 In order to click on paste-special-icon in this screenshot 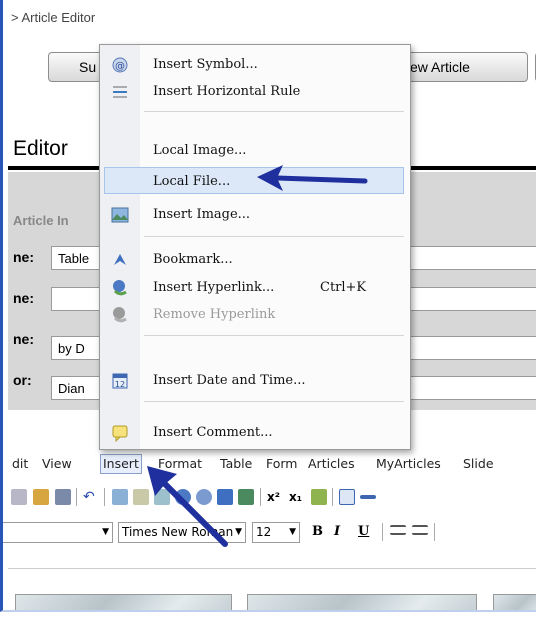, I will do `click(41, 497)`.